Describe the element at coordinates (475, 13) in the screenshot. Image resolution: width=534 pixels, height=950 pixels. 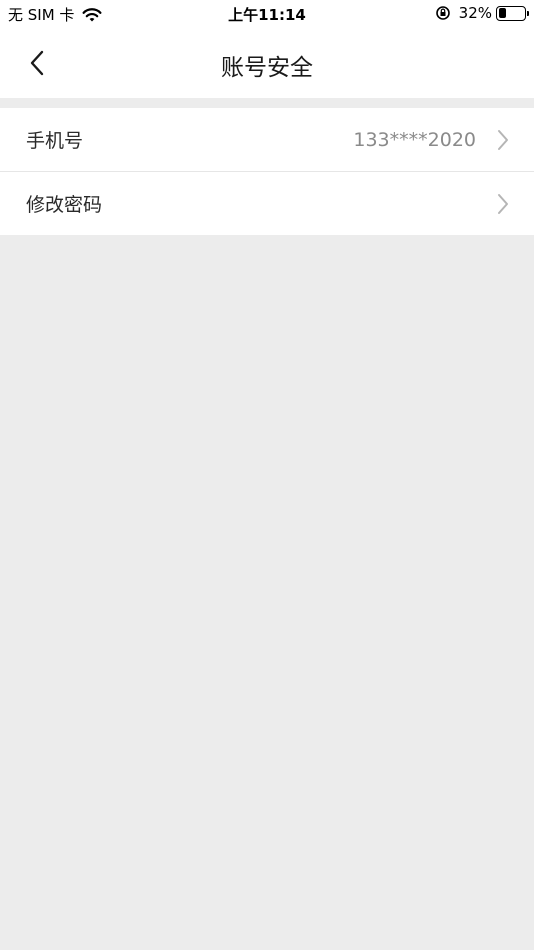
I see `battery-percent: 32%` at that location.